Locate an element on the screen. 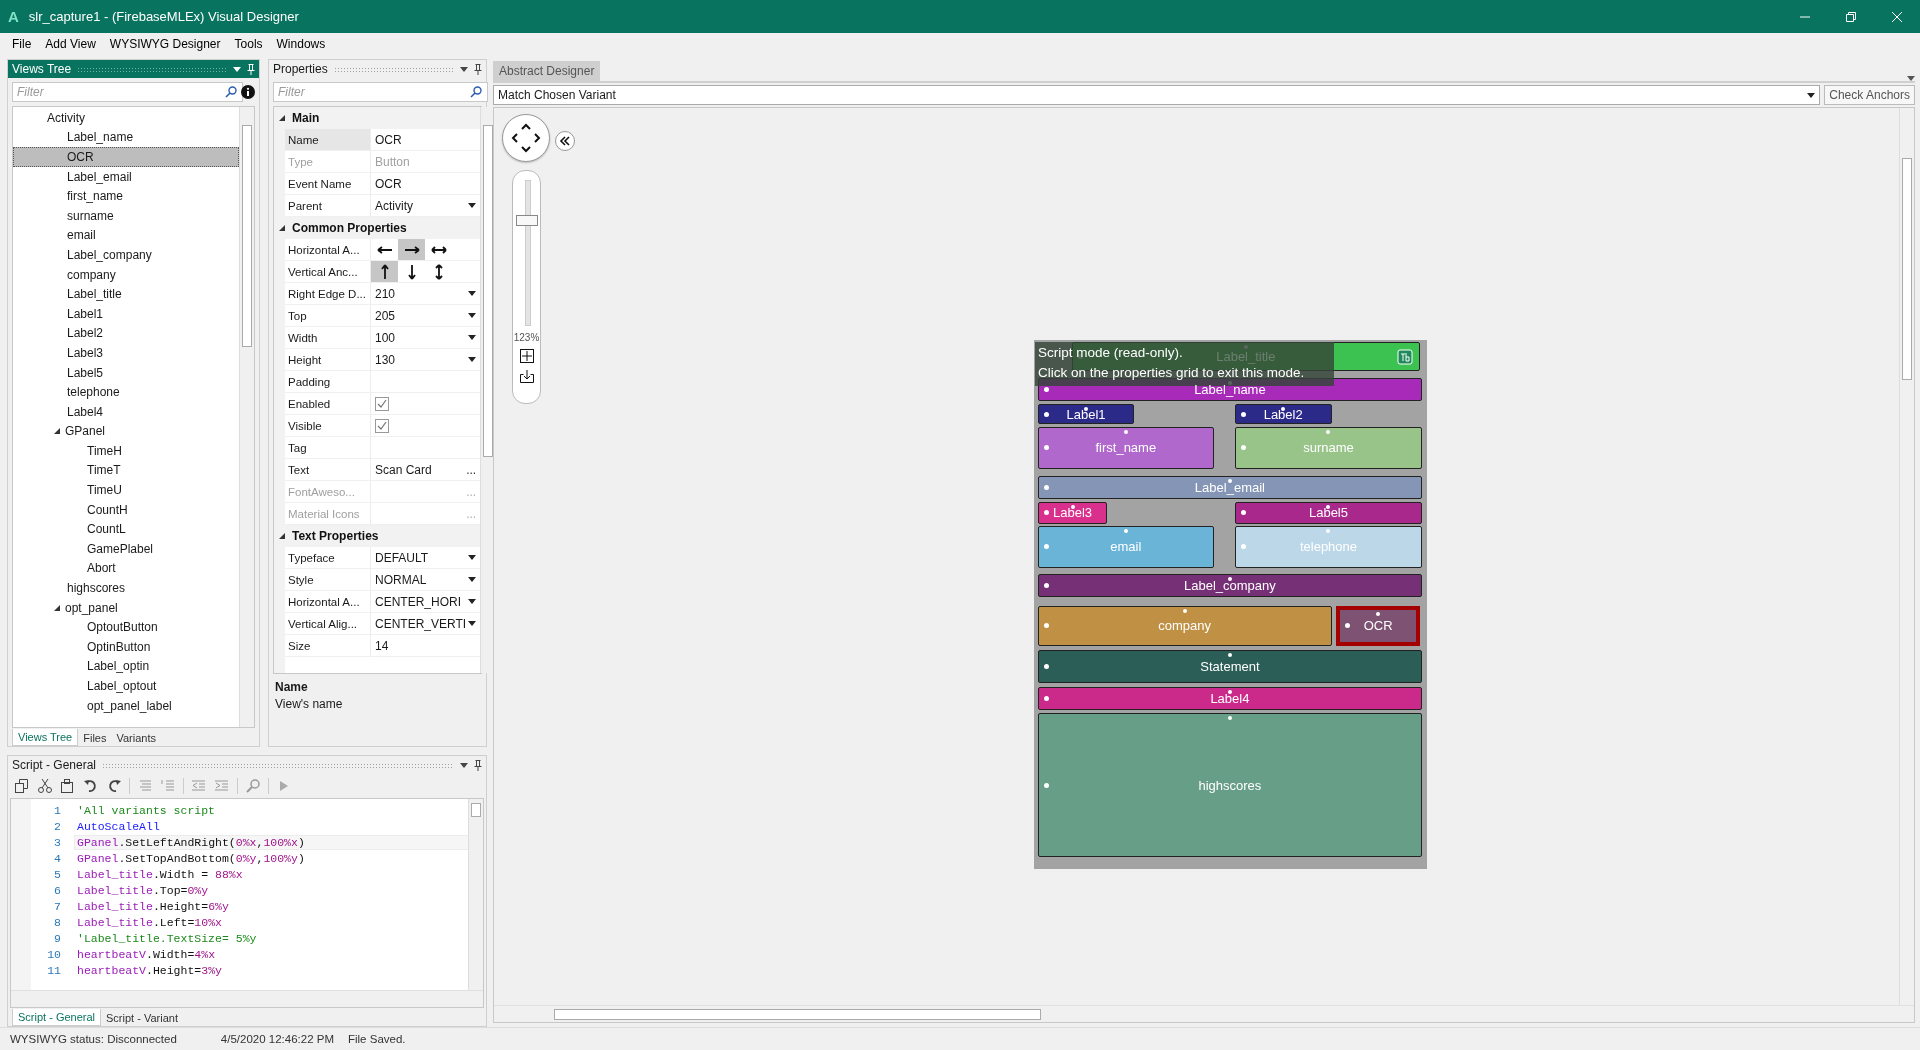 This screenshot has height=1050, width=1920. download-button is located at coordinates (526, 376).